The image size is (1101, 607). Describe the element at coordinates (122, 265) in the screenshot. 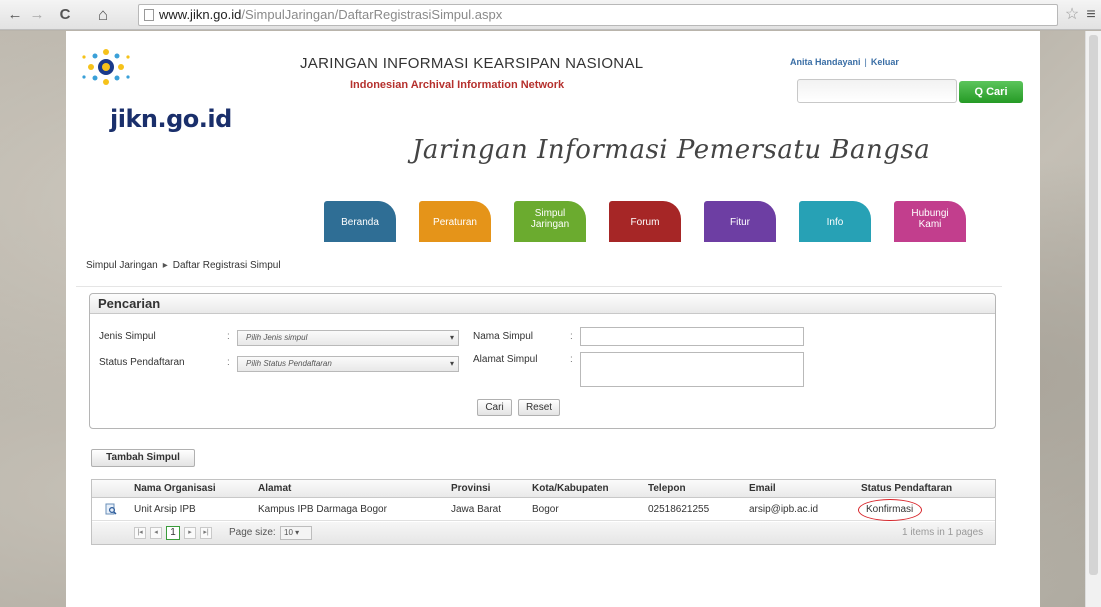

I see `breadcrumb-parent: Simpul Jaringan` at that location.